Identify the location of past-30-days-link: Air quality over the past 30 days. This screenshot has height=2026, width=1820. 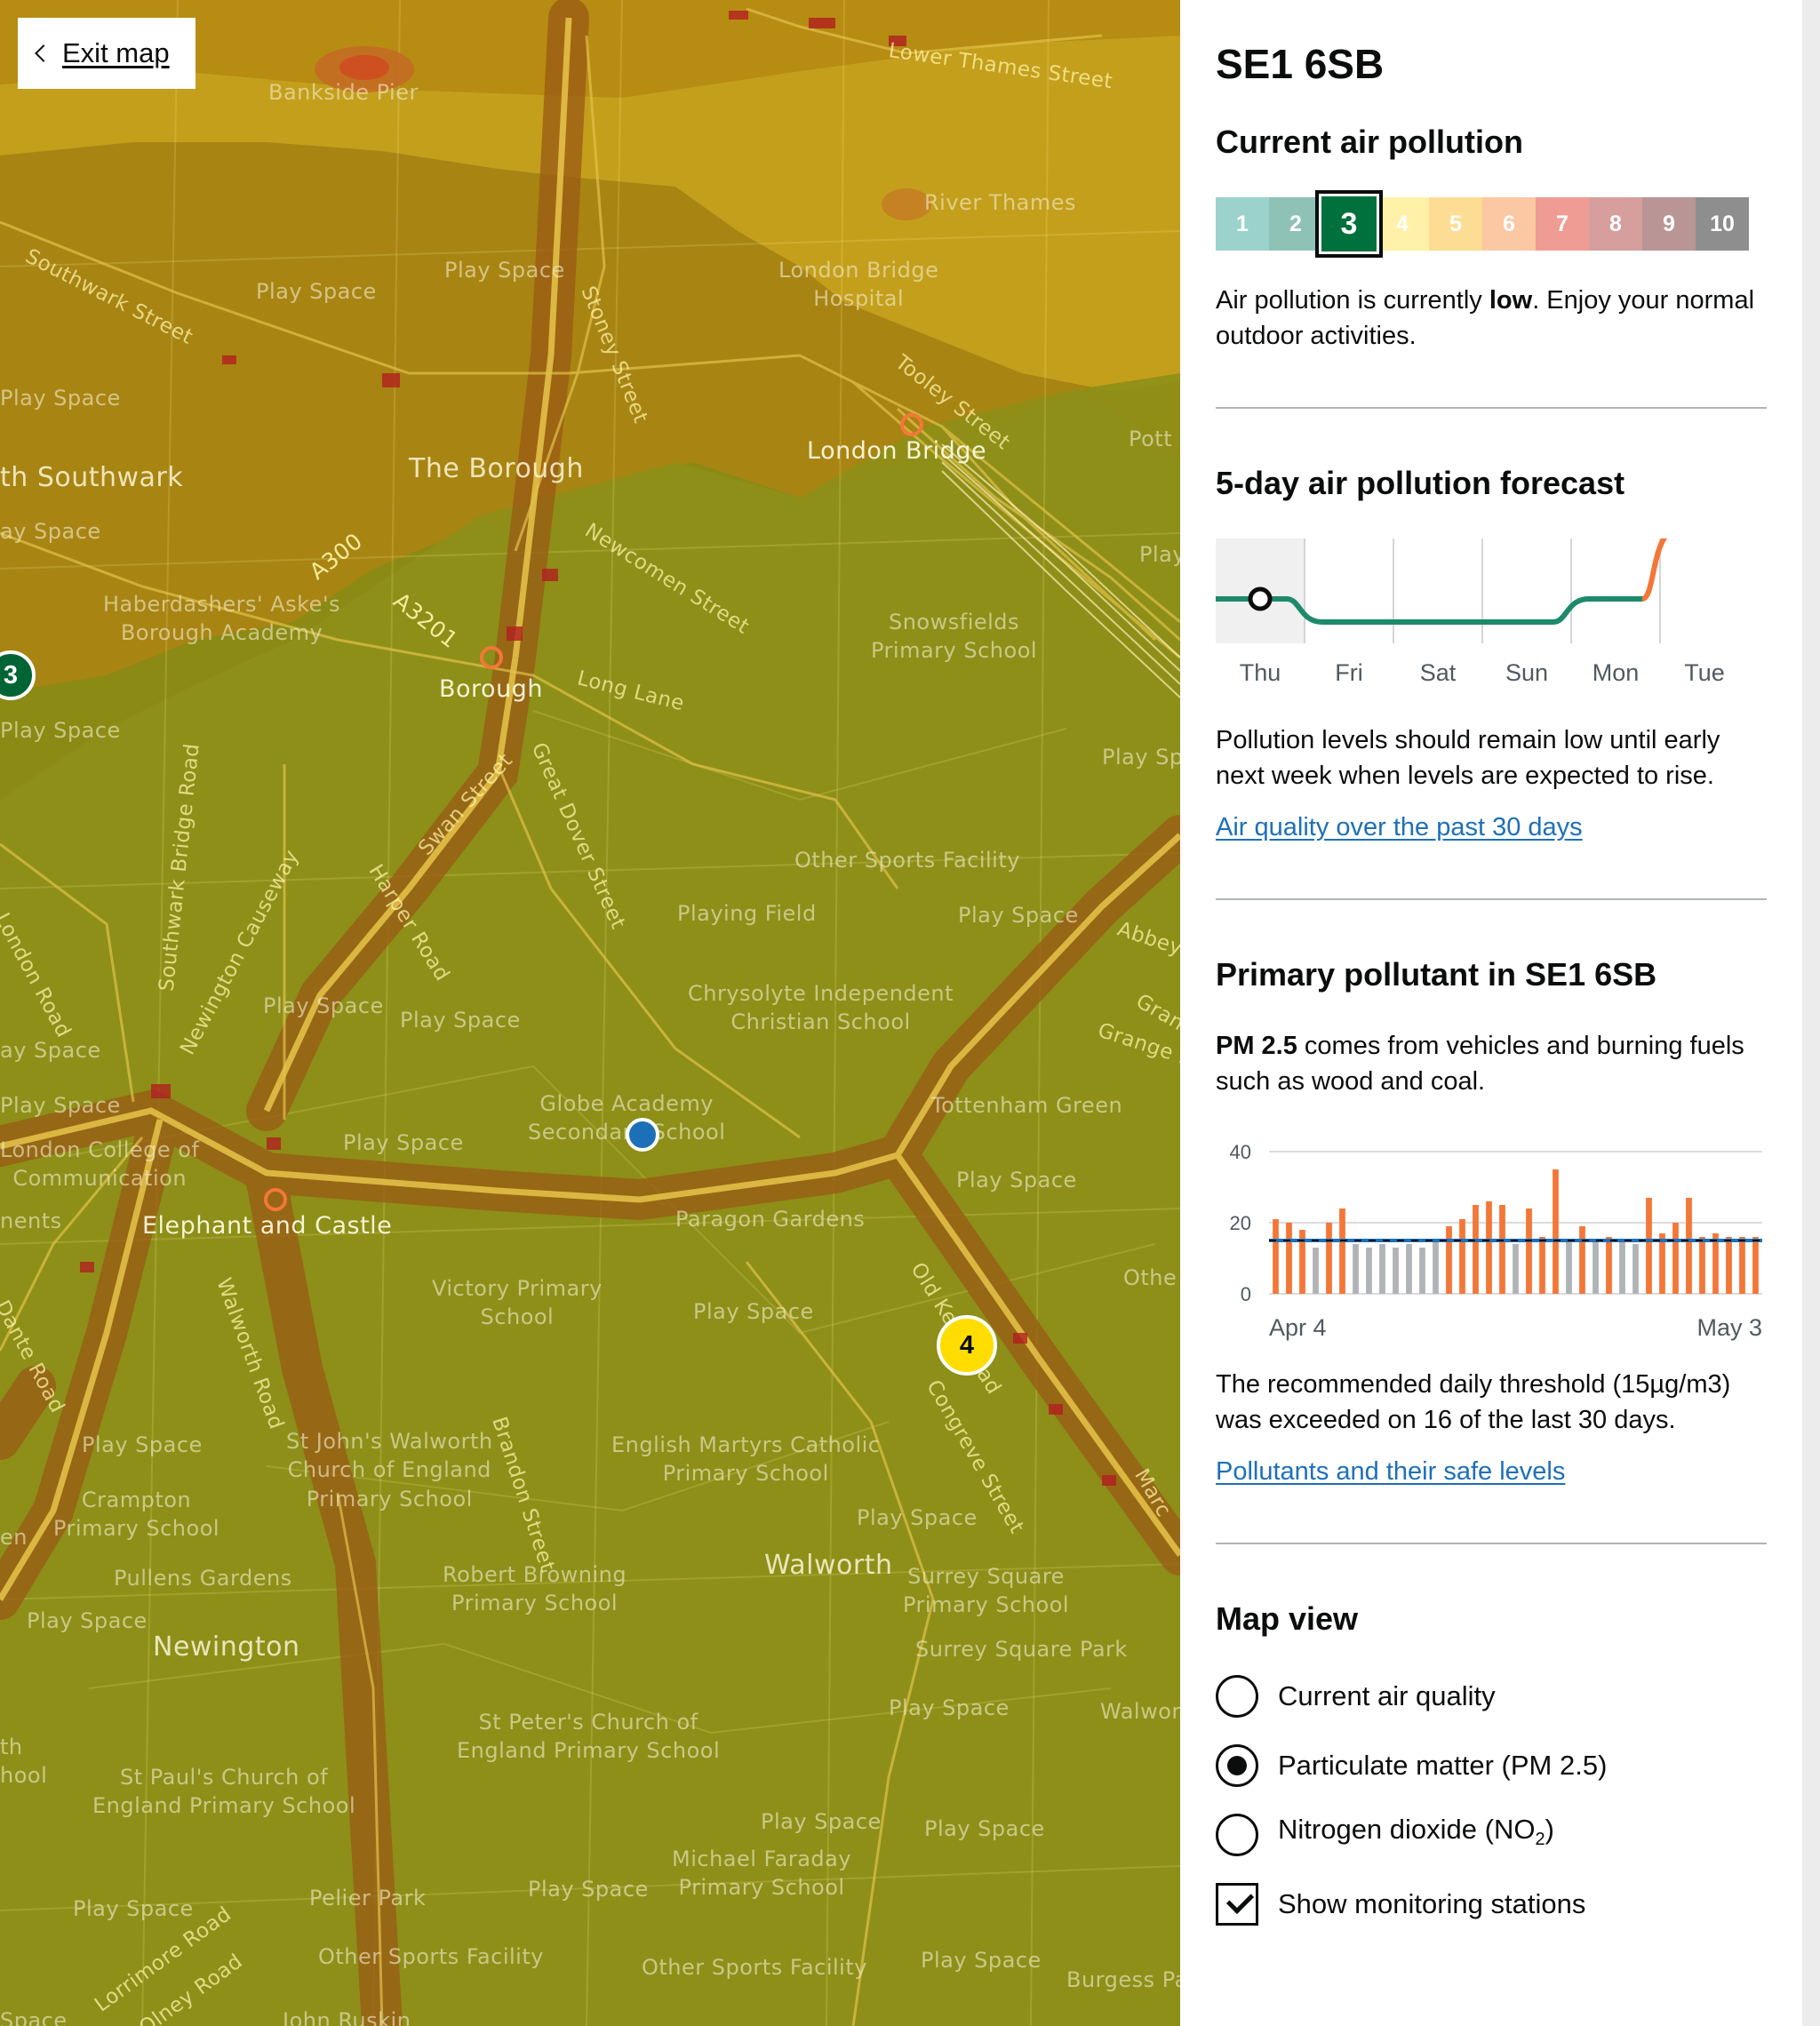
(1399, 827).